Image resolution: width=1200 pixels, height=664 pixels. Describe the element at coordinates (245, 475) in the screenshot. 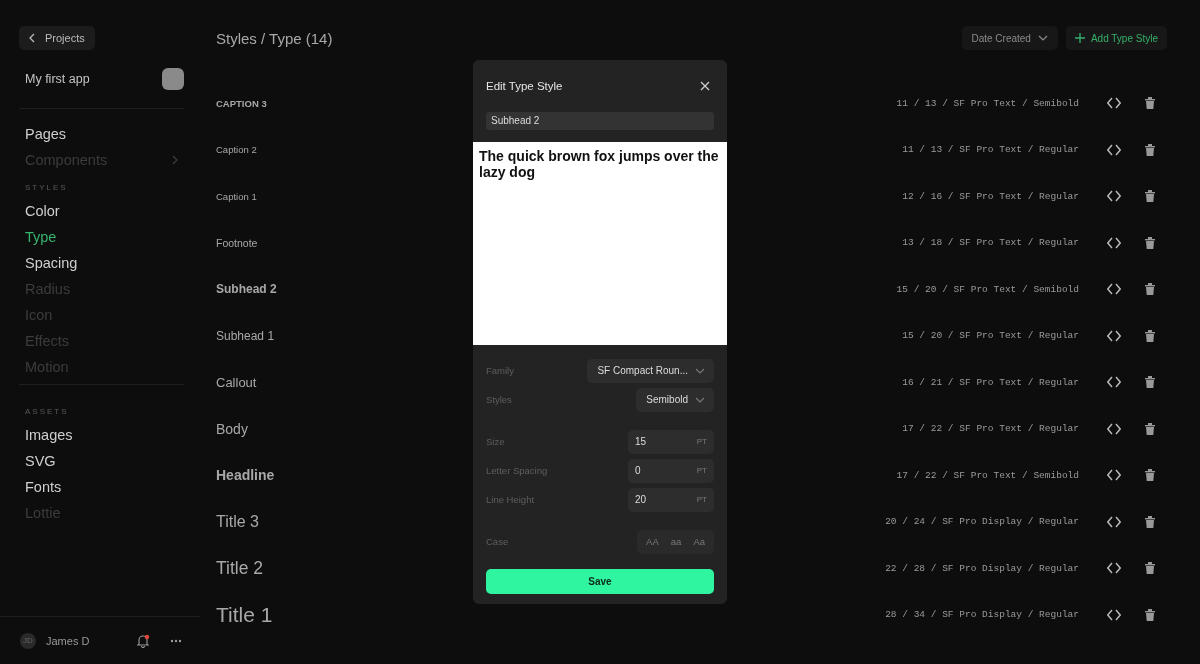

I see `style-name: Headline` at that location.